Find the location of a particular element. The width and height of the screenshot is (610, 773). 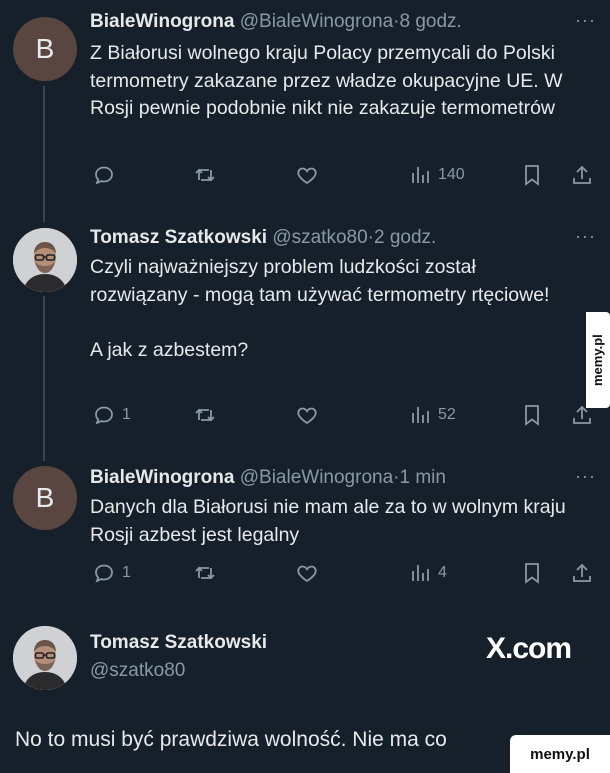

reply-button is located at coordinates (107, 175).